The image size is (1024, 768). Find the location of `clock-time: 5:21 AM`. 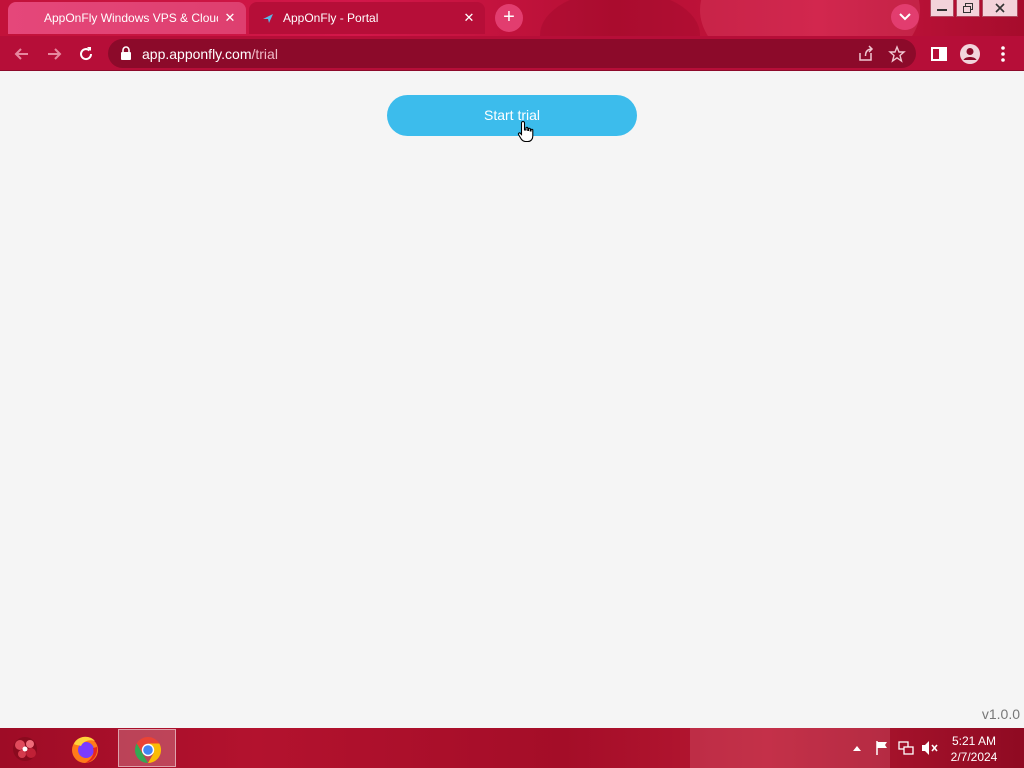

clock-time: 5:21 AM is located at coordinates (974, 741).